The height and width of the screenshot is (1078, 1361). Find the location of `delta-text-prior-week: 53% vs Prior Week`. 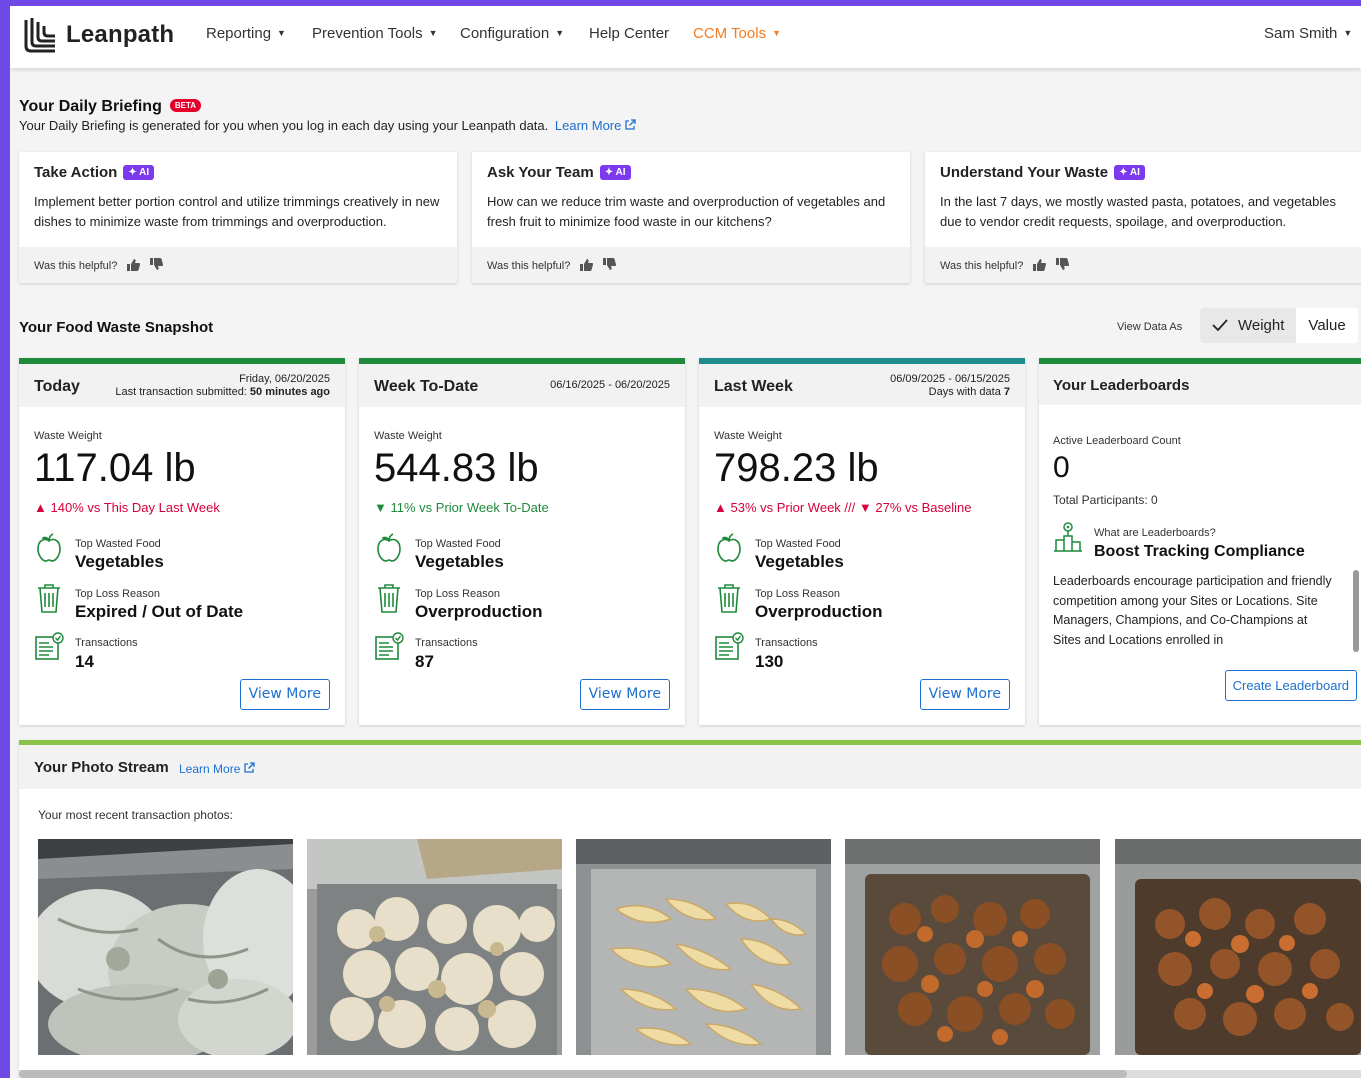

delta-text-prior-week: 53% vs Prior Week is located at coordinates (785, 507).